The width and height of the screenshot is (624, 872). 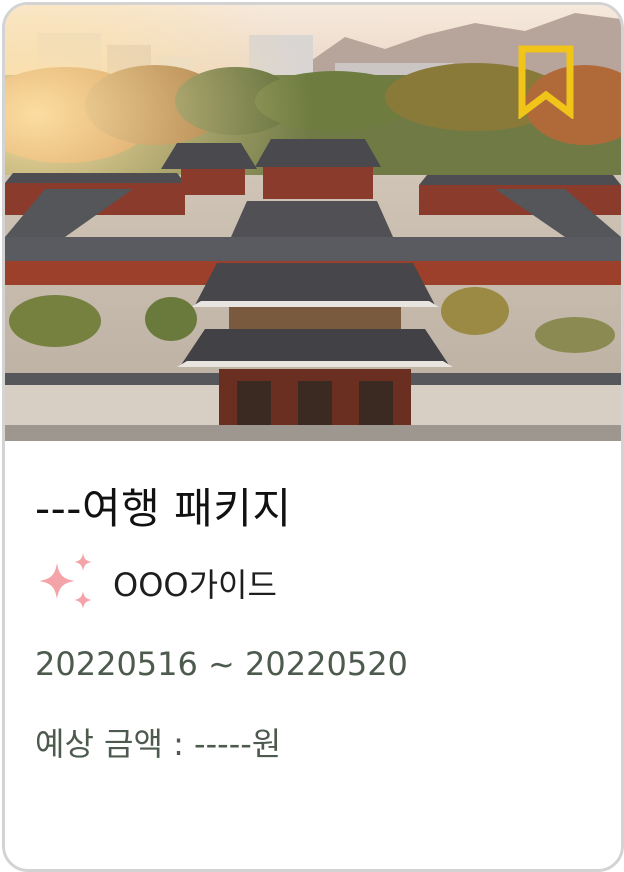 I want to click on guide-row: OOO가이드, so click(x=155, y=583).